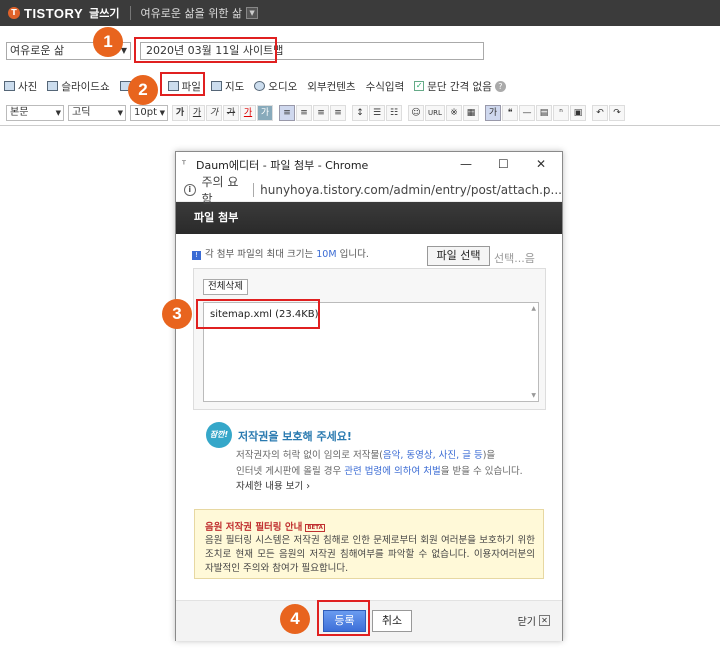  I want to click on superscript-icon: ⁿ, so click(561, 113).